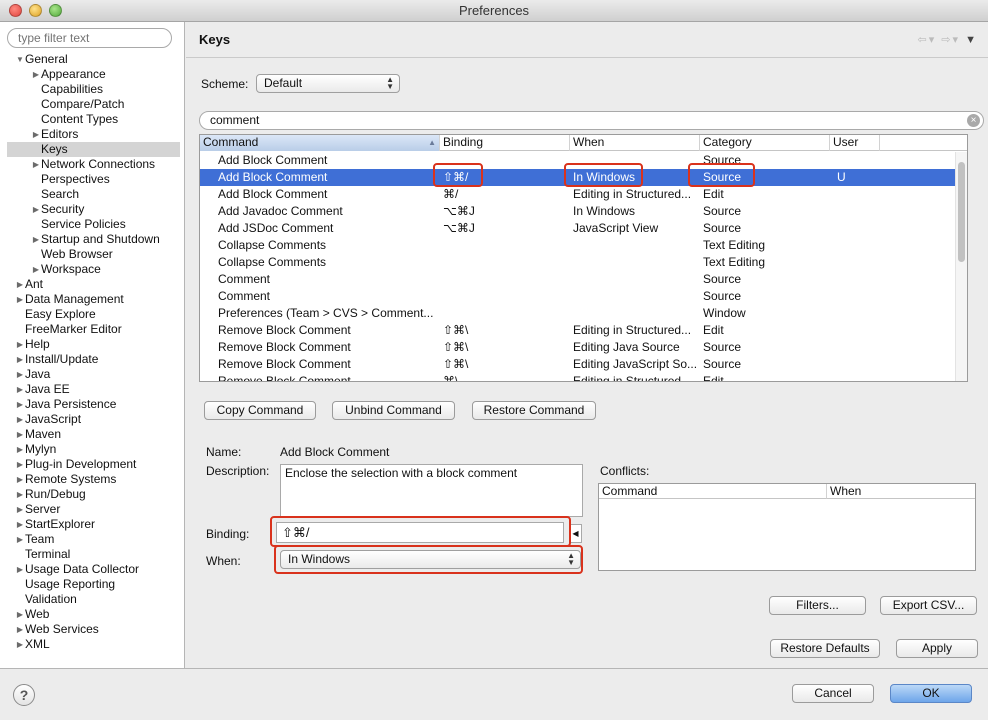 Image resolution: width=988 pixels, height=720 pixels. What do you see at coordinates (430, 559) in the screenshot?
I see `when-select: In Windows ▲ ▼` at bounding box center [430, 559].